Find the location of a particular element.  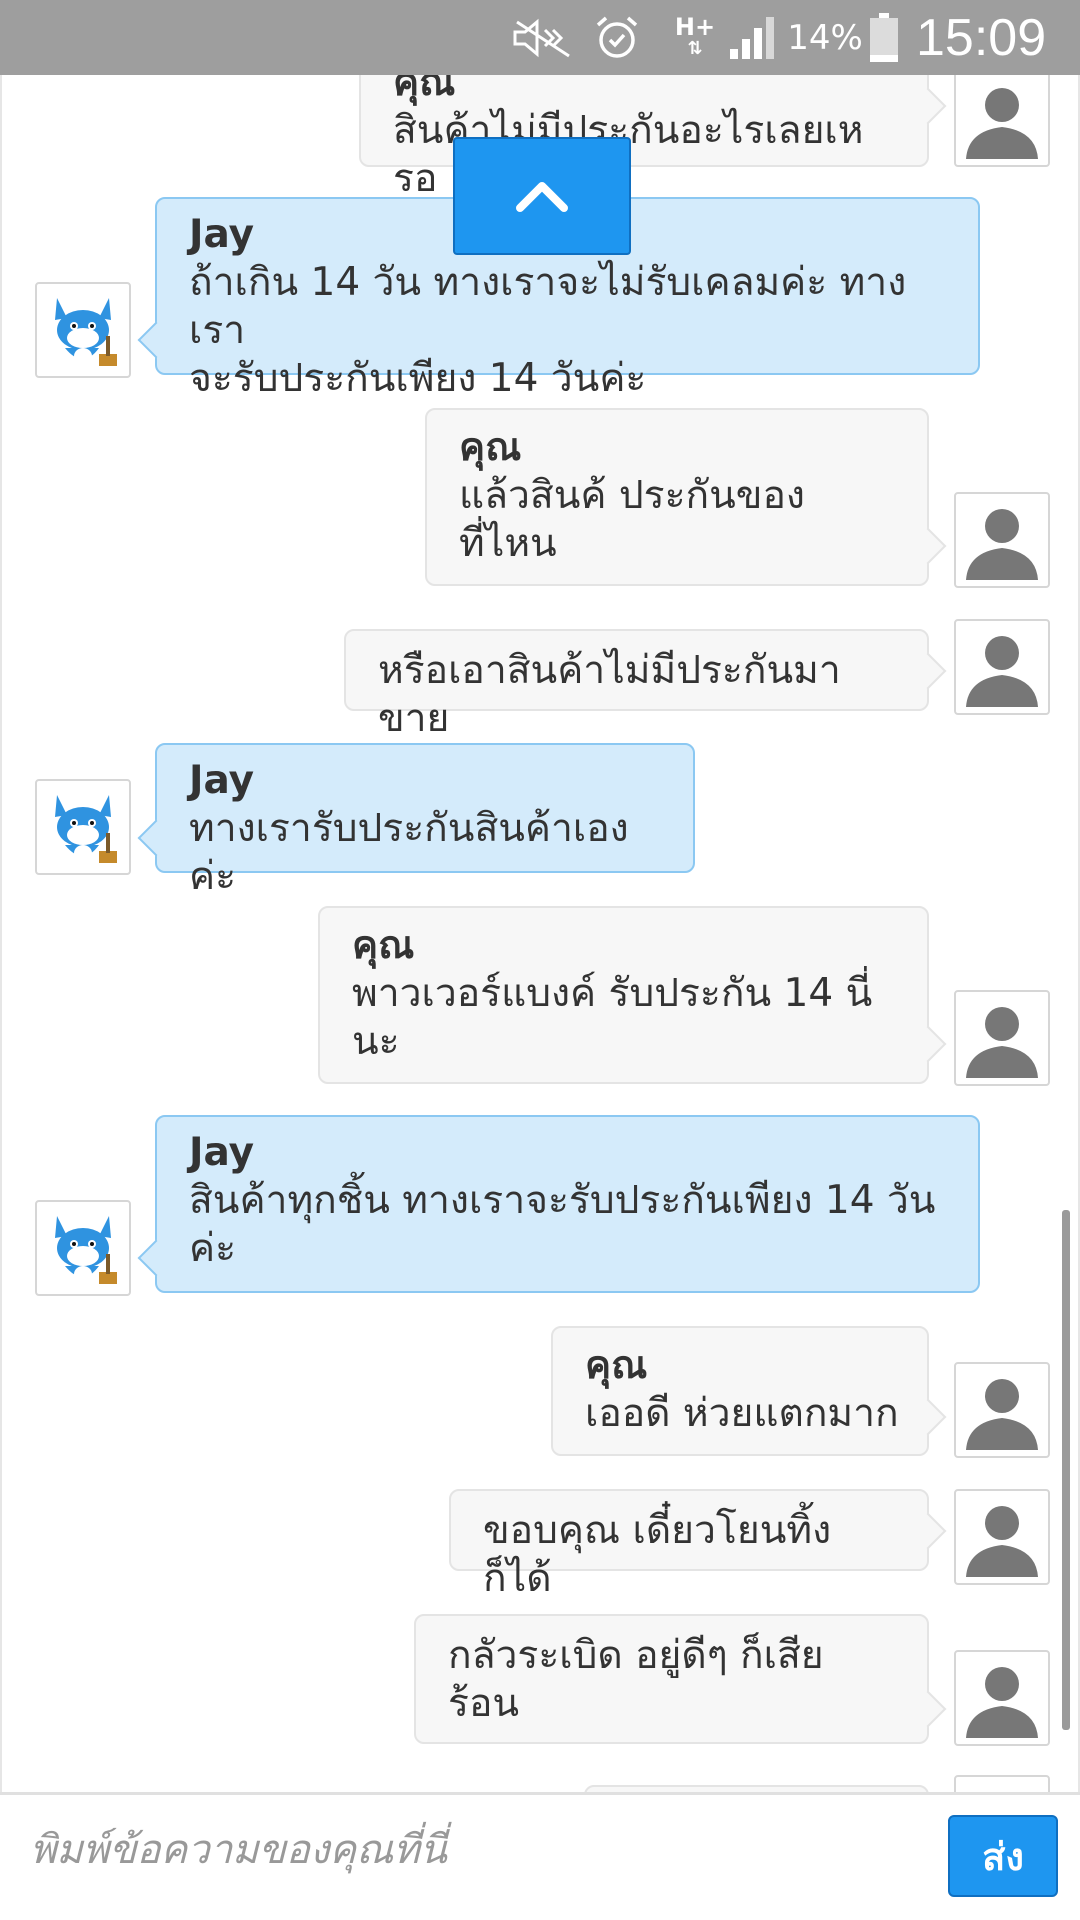

message-bubble-outgoing: ขอบคุณ เดี๋ยวโยนทิ้งก็ได้ is located at coordinates (689, 1545).